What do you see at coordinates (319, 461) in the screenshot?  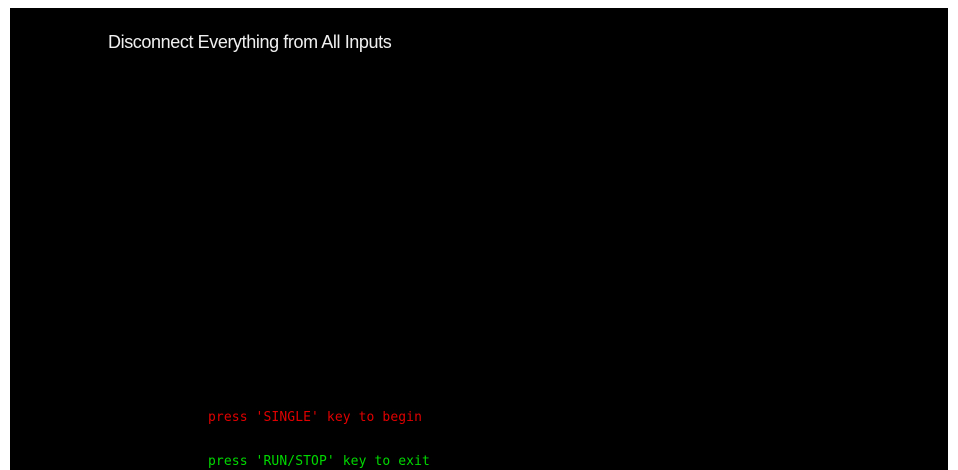 I see `exit-prompt: press 'RUN/STOP' key to exit` at bounding box center [319, 461].